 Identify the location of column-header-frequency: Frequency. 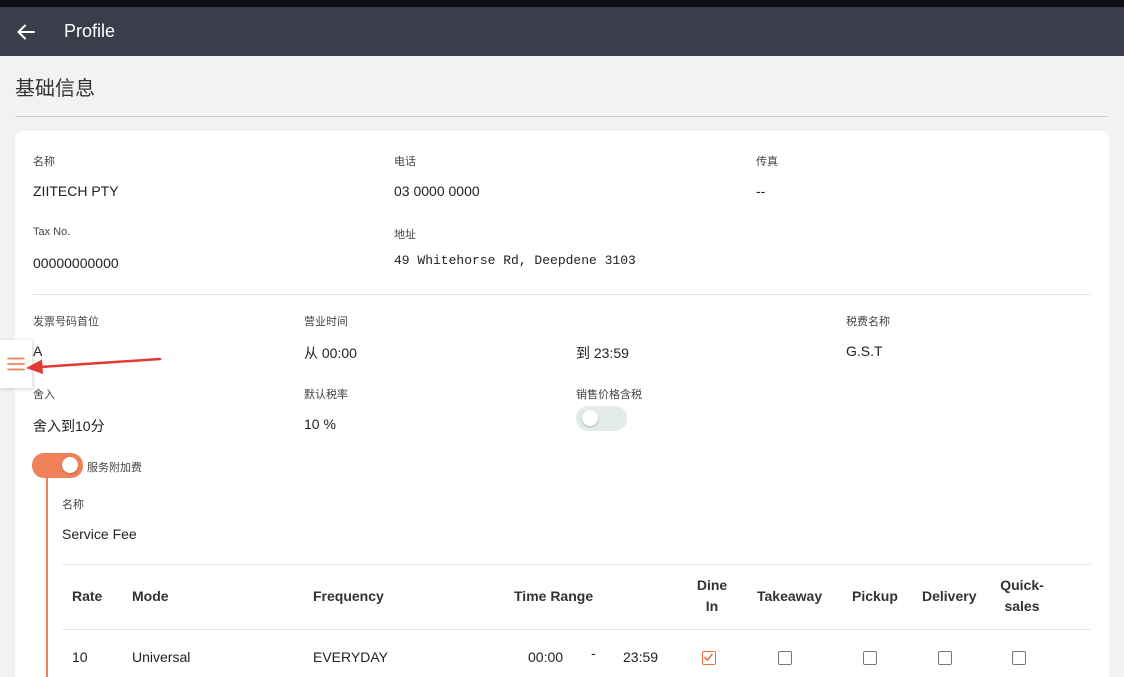
(348, 596).